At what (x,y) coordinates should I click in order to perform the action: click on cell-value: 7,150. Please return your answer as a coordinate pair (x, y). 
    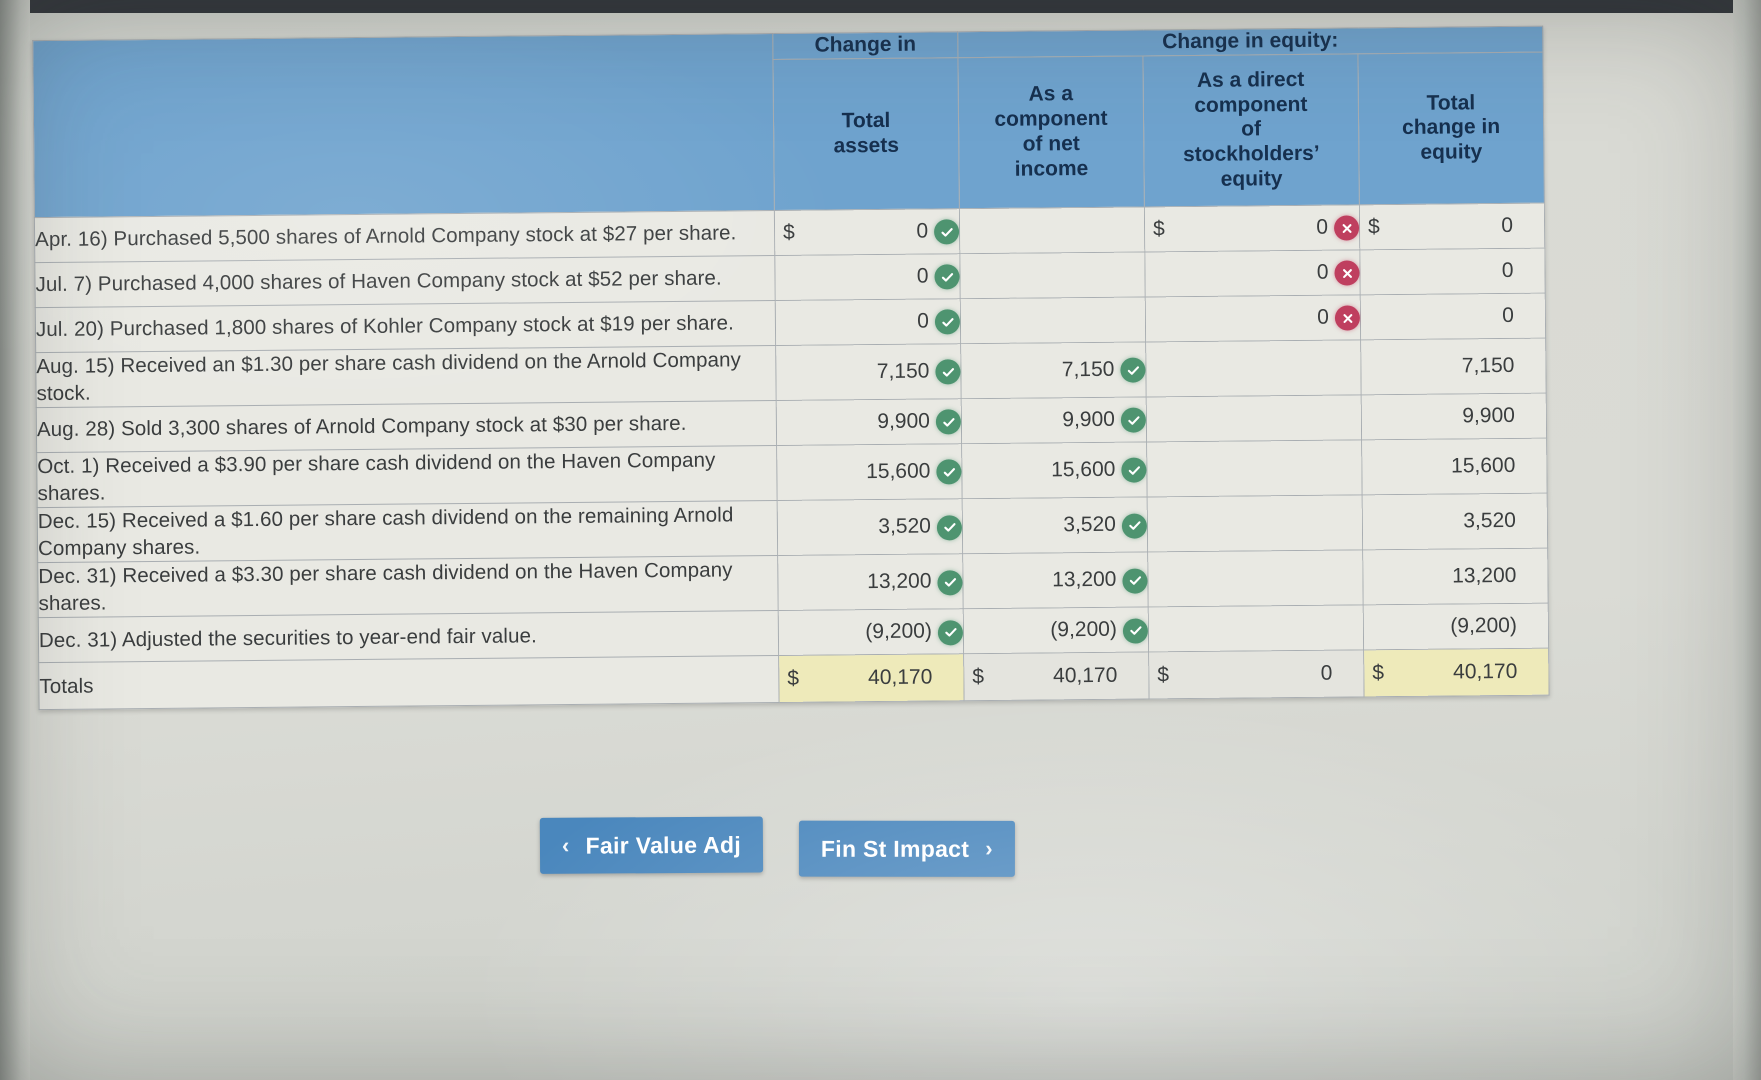
    Looking at the image, I should click on (1088, 369).